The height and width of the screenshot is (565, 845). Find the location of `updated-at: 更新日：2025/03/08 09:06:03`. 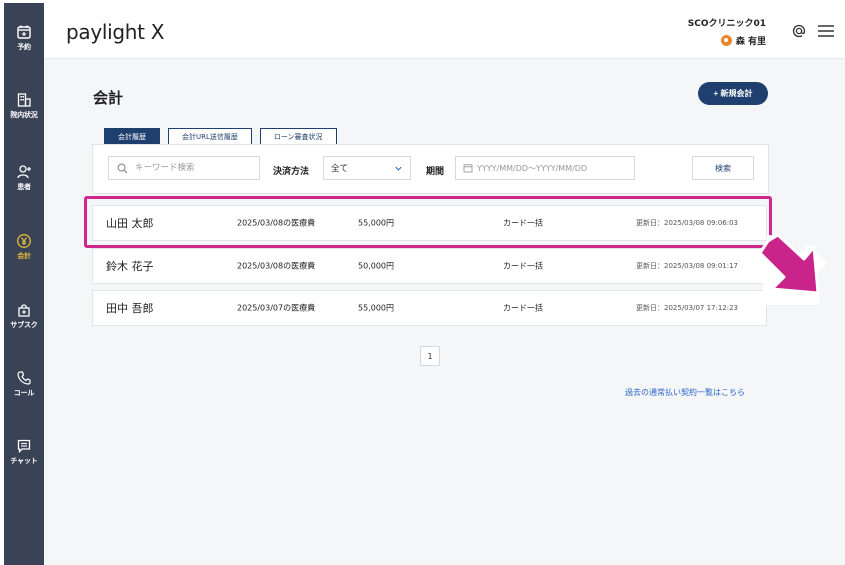

updated-at: 更新日：2025/03/08 09:06:03 is located at coordinates (687, 223).